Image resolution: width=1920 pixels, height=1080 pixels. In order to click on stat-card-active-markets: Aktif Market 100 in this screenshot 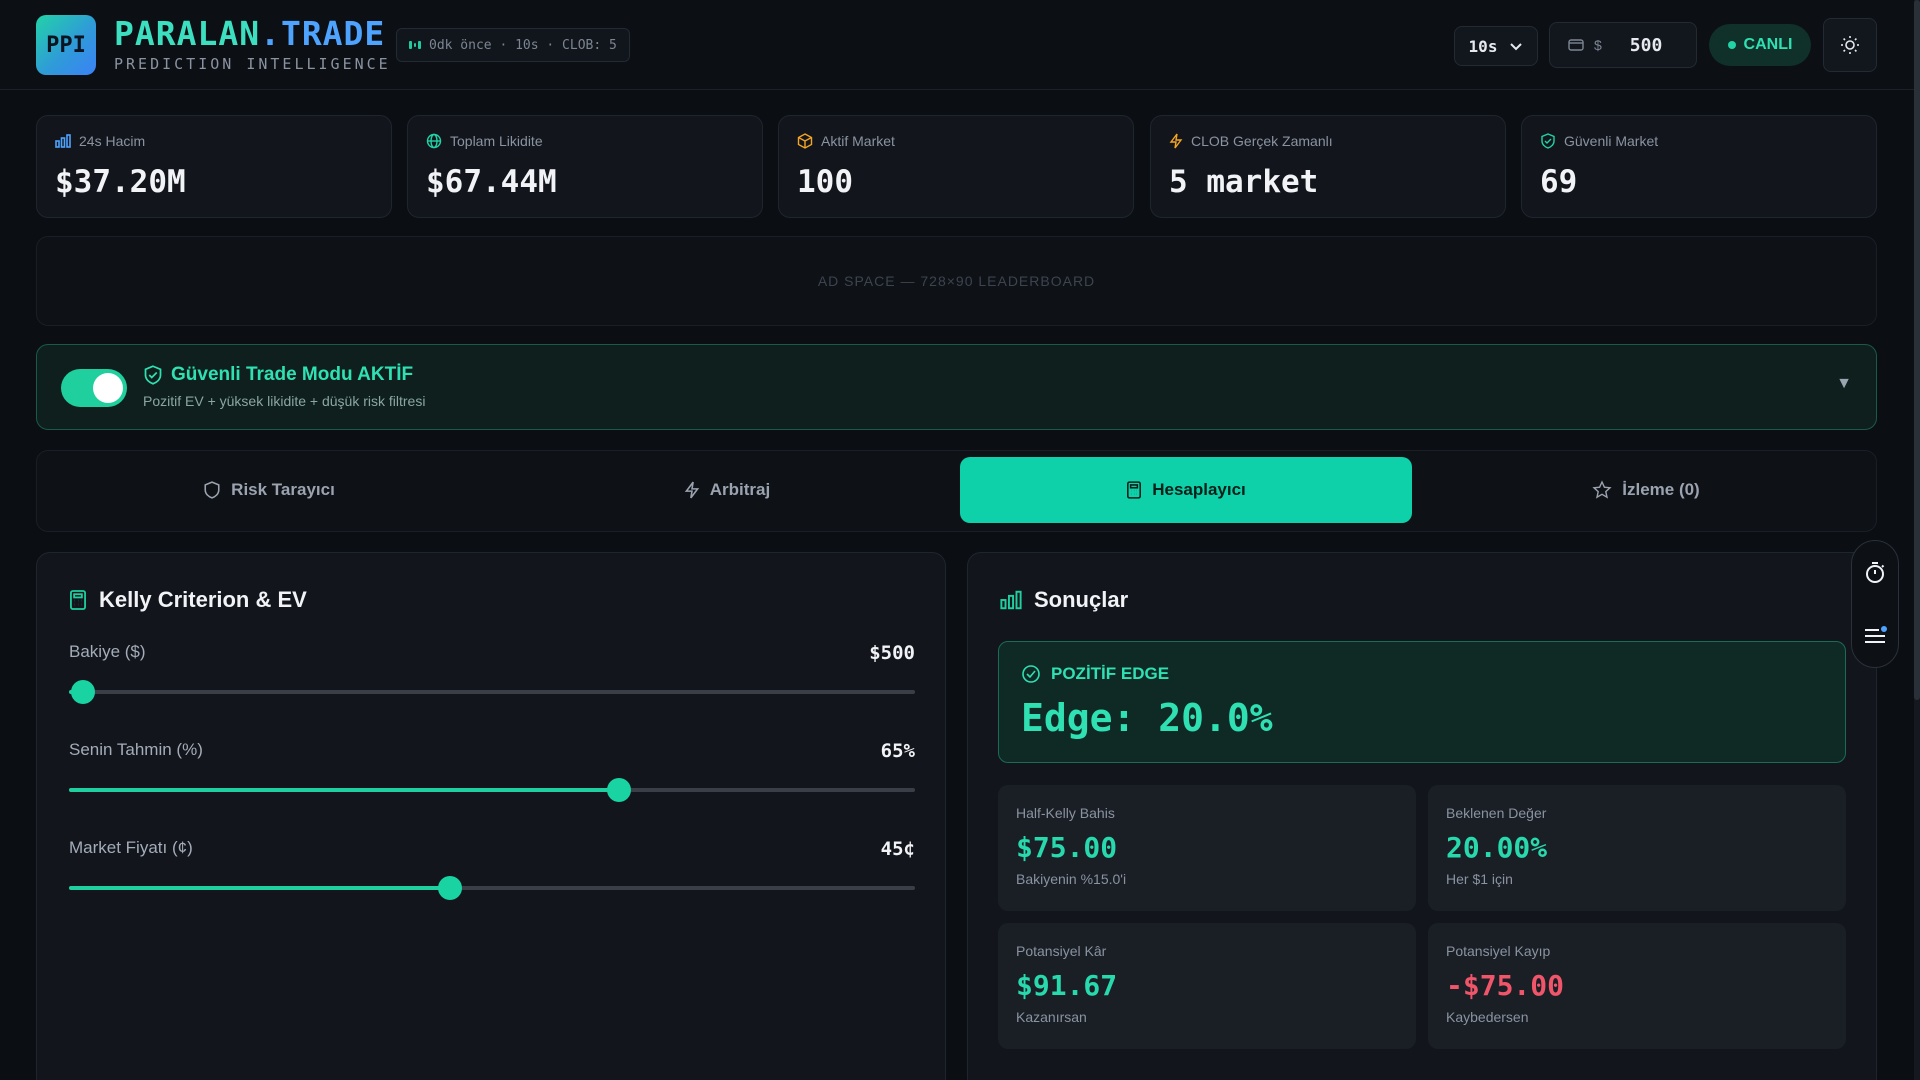, I will do `click(956, 166)`.